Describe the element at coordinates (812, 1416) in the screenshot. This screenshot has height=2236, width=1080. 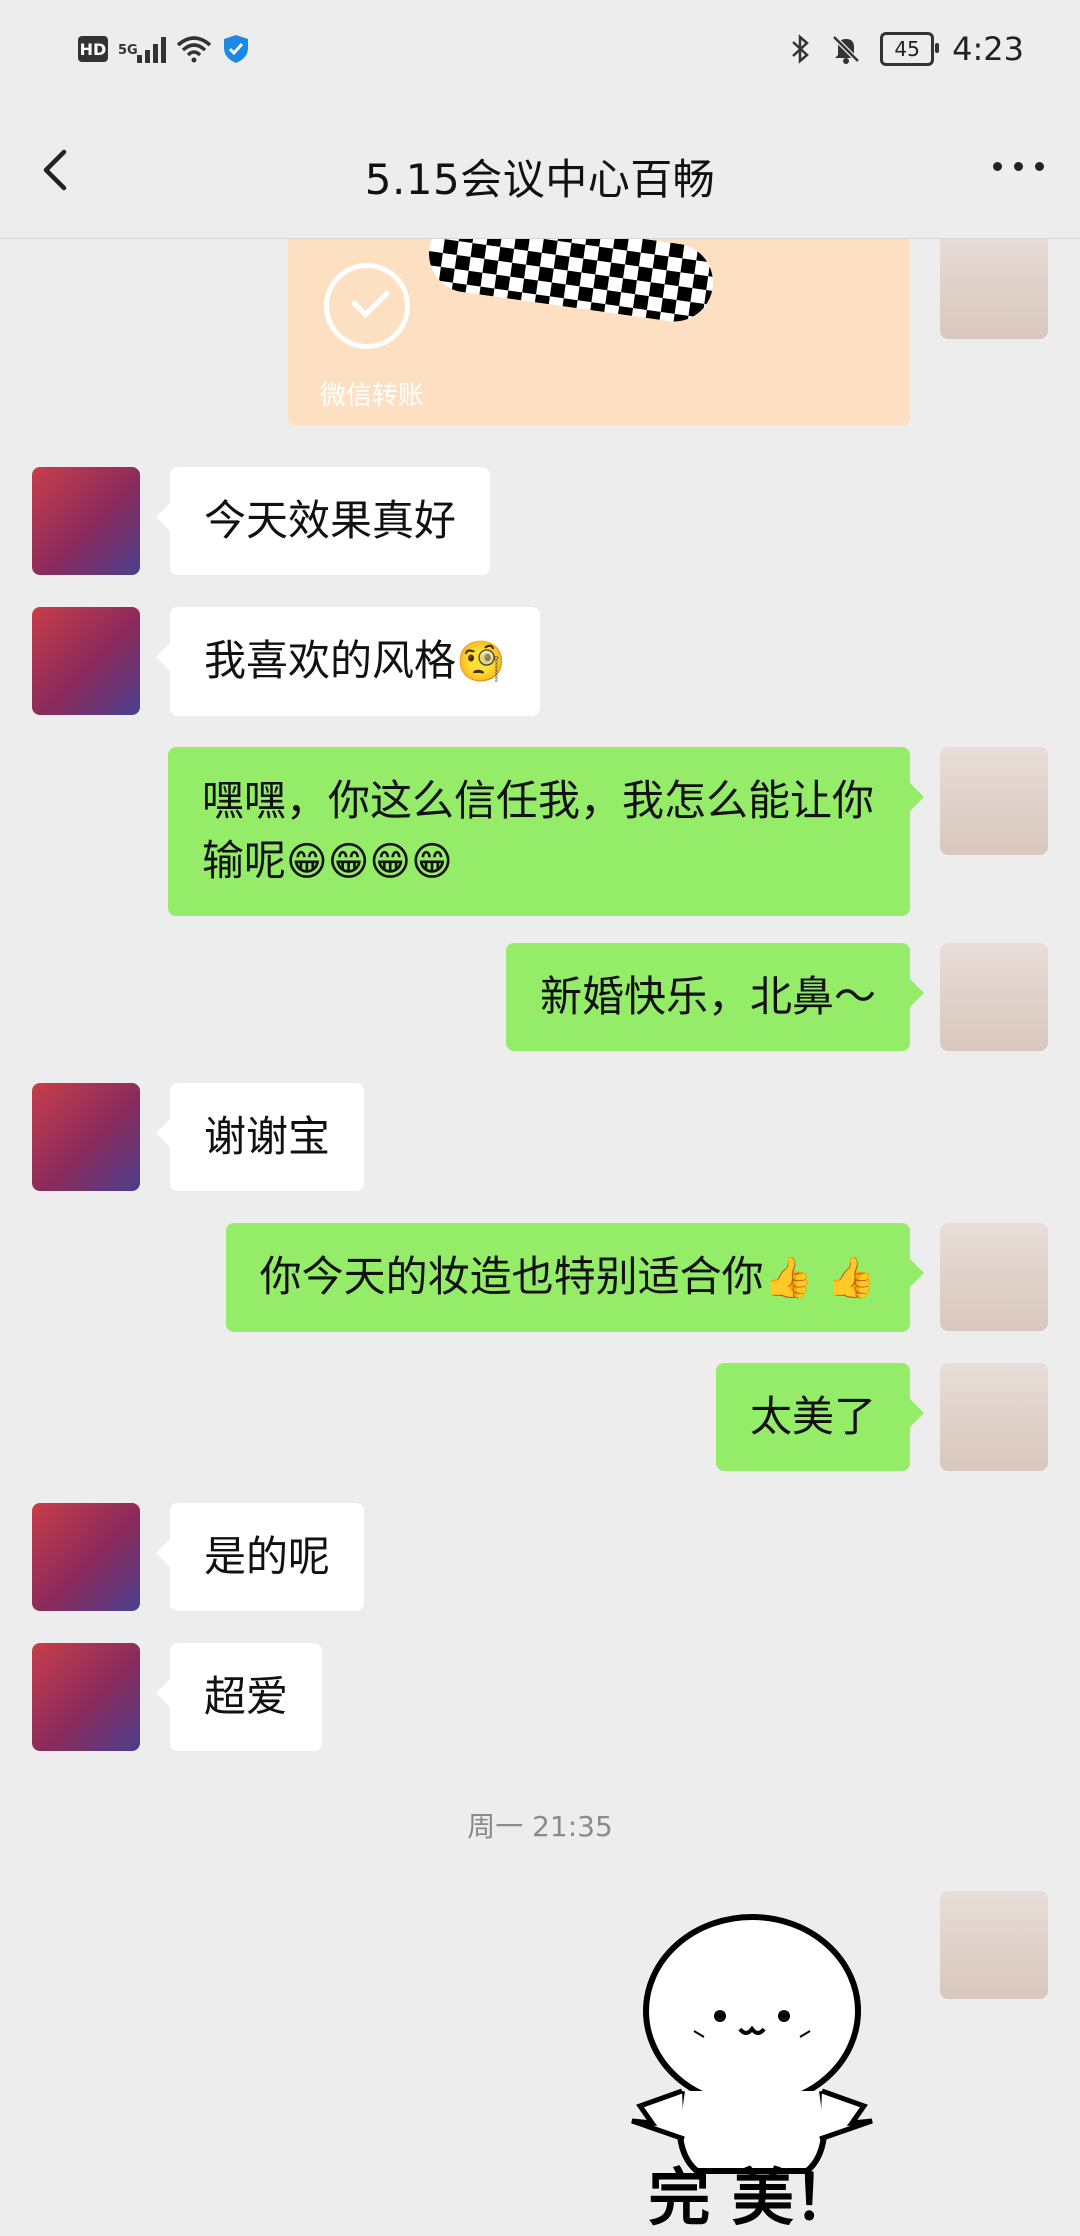
I see `message-text: 太美了` at that location.